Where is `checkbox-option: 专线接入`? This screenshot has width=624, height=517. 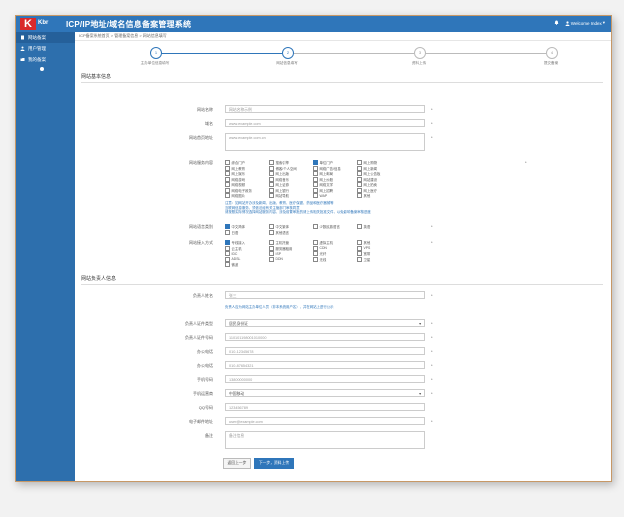
checkbox-option: 专线接入 is located at coordinates (247, 242).